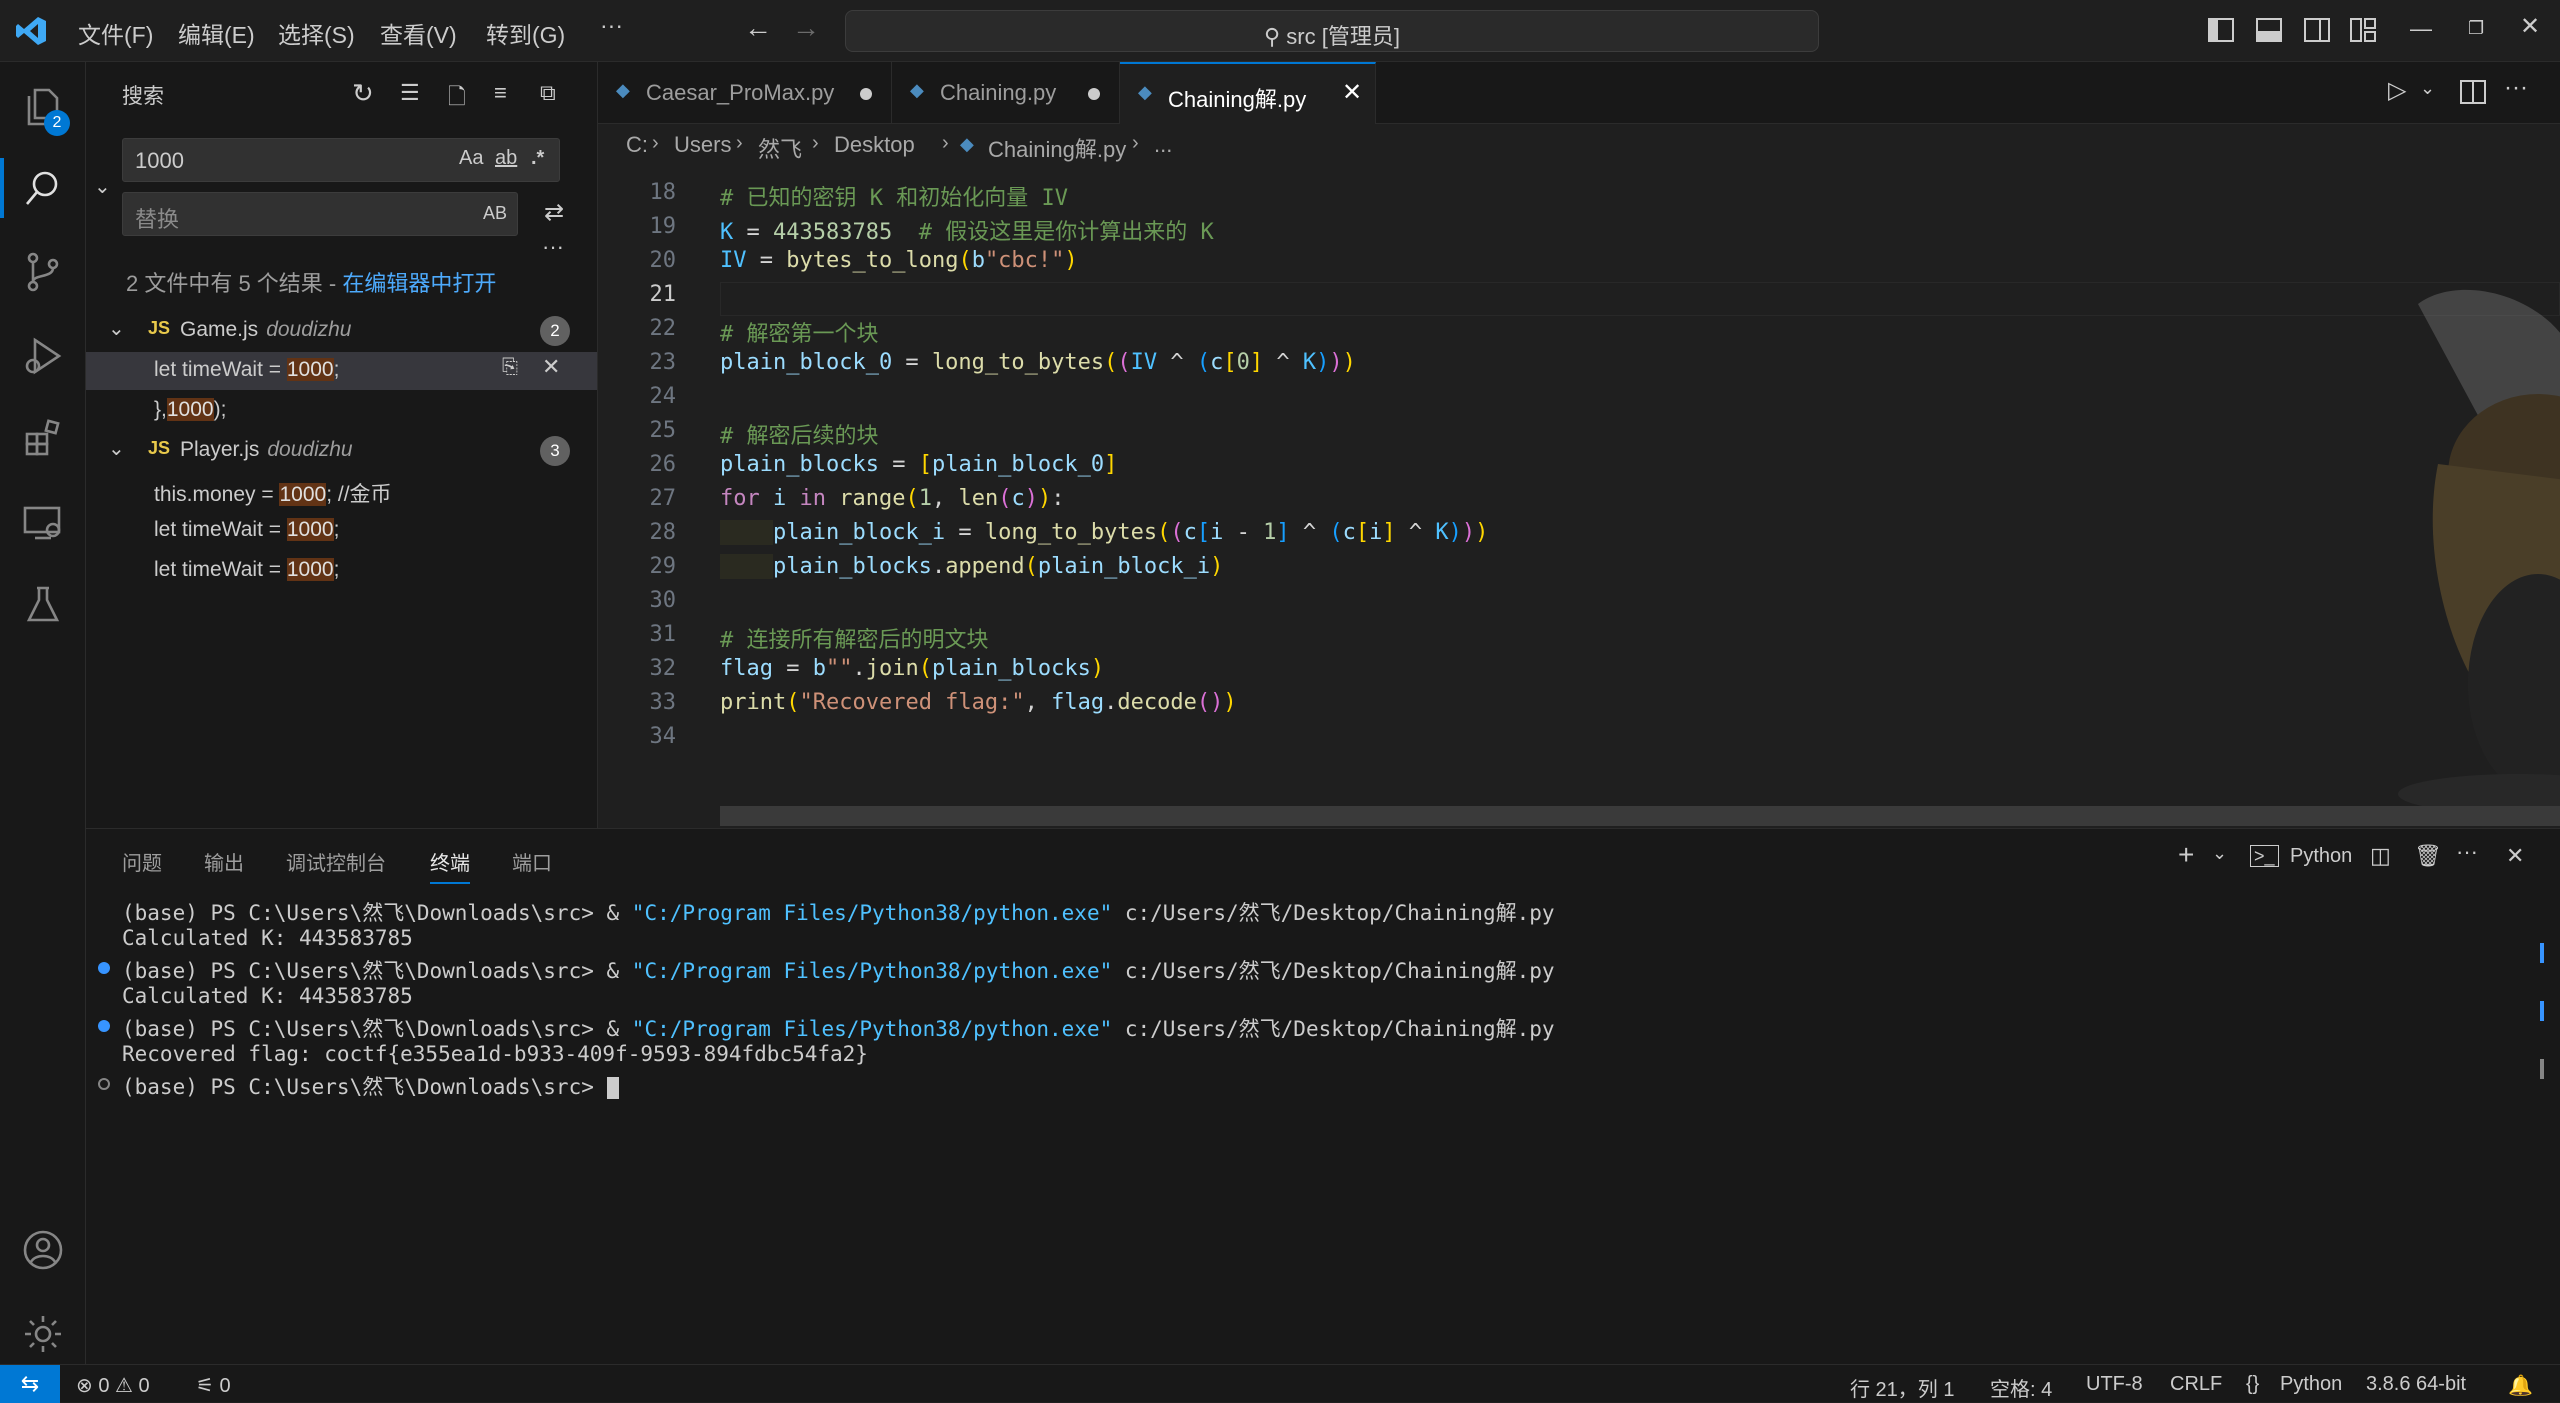 The height and width of the screenshot is (1403, 2560). What do you see at coordinates (2427, 88) in the screenshot?
I see `run-dropdown-chevron-icon: ⌄` at bounding box center [2427, 88].